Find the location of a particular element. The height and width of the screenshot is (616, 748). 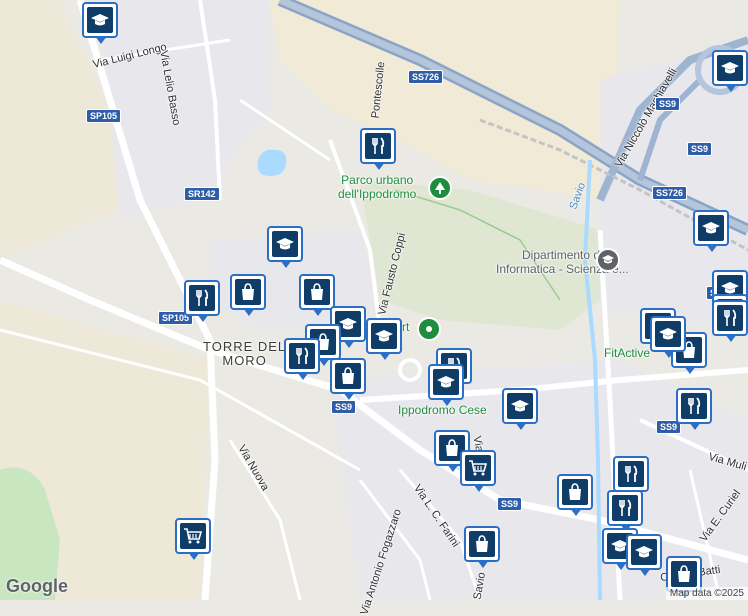

place-line: dell'Ippodromo is located at coordinates (377, 194).